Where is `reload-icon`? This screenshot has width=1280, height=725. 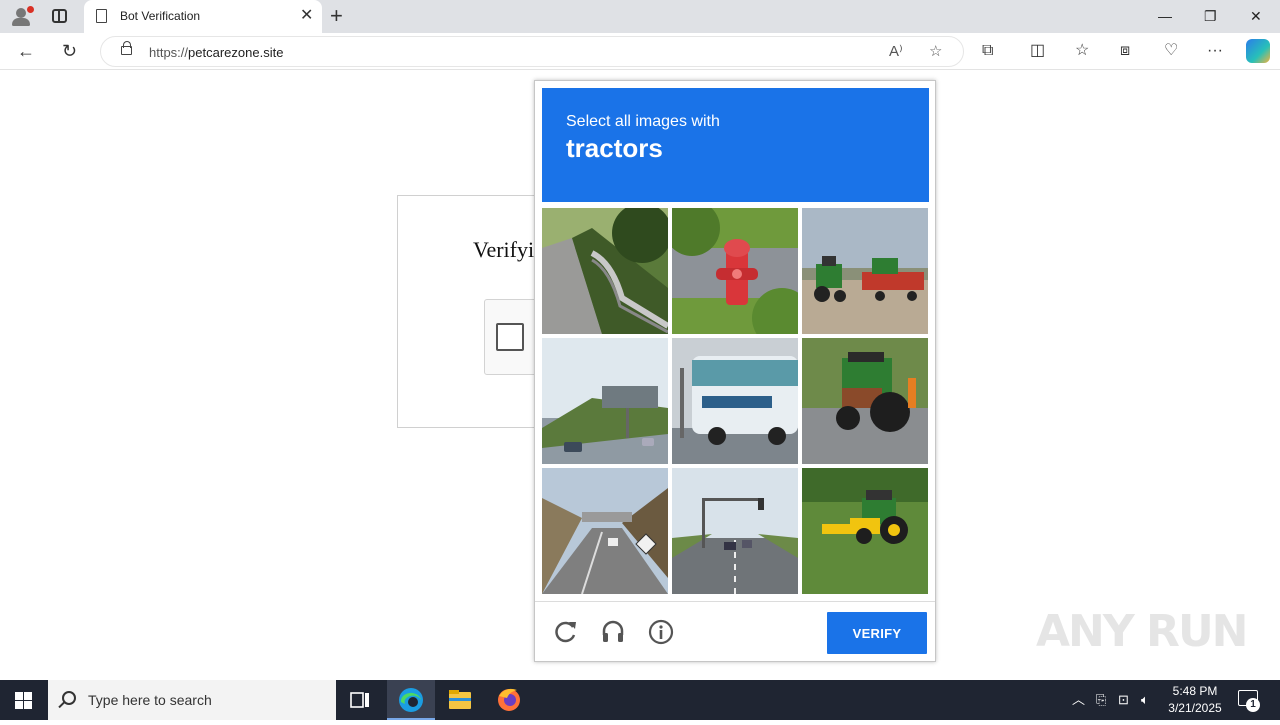
reload-icon is located at coordinates (566, 632).